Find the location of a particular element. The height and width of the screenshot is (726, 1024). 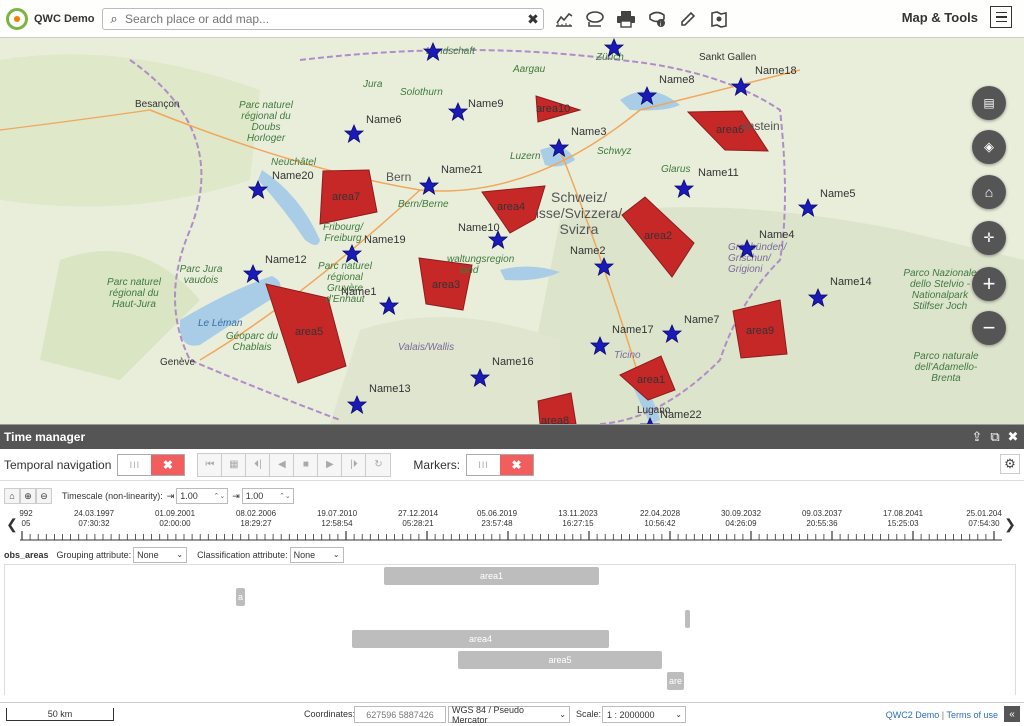

edit-button is located at coordinates (687, 19).